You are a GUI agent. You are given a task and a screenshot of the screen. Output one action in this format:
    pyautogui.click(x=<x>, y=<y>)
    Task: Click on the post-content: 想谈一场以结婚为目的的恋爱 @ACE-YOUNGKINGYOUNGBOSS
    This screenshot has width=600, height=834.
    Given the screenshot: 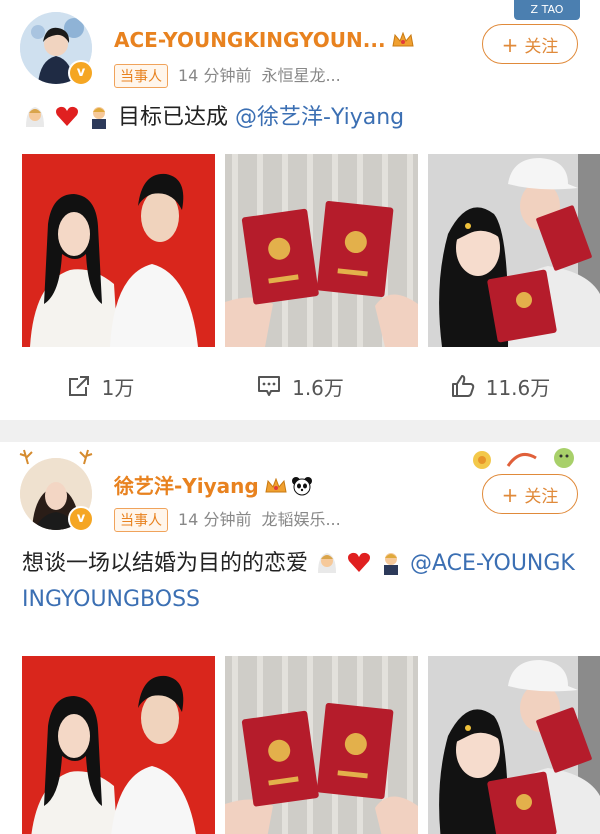 What is the action you would take?
    pyautogui.click(x=300, y=588)
    